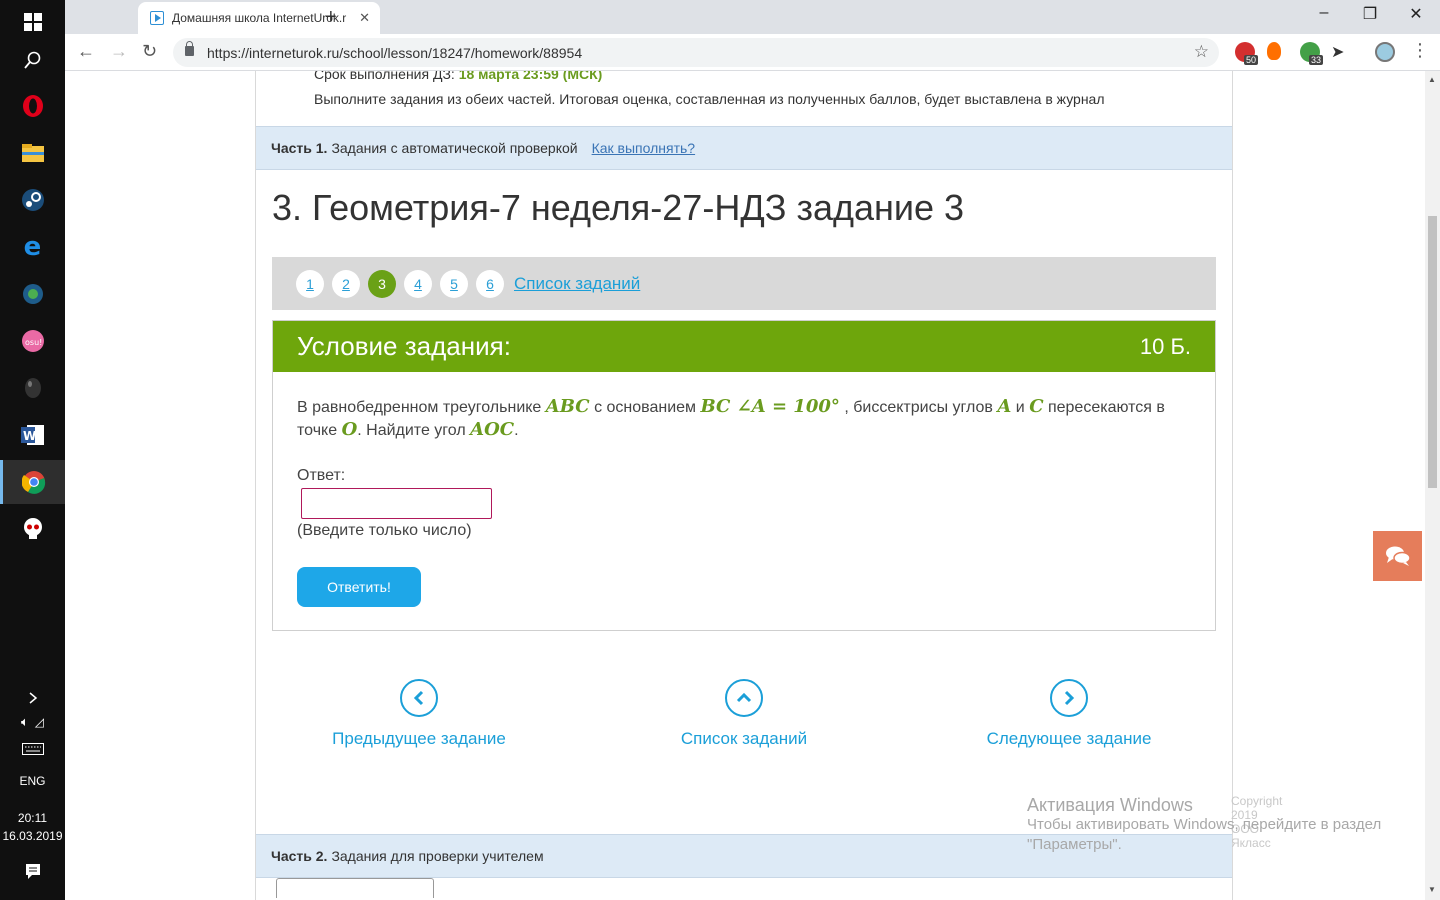  Describe the element at coordinates (419, 698) in the screenshot. I see `chevron-left-icon` at that location.